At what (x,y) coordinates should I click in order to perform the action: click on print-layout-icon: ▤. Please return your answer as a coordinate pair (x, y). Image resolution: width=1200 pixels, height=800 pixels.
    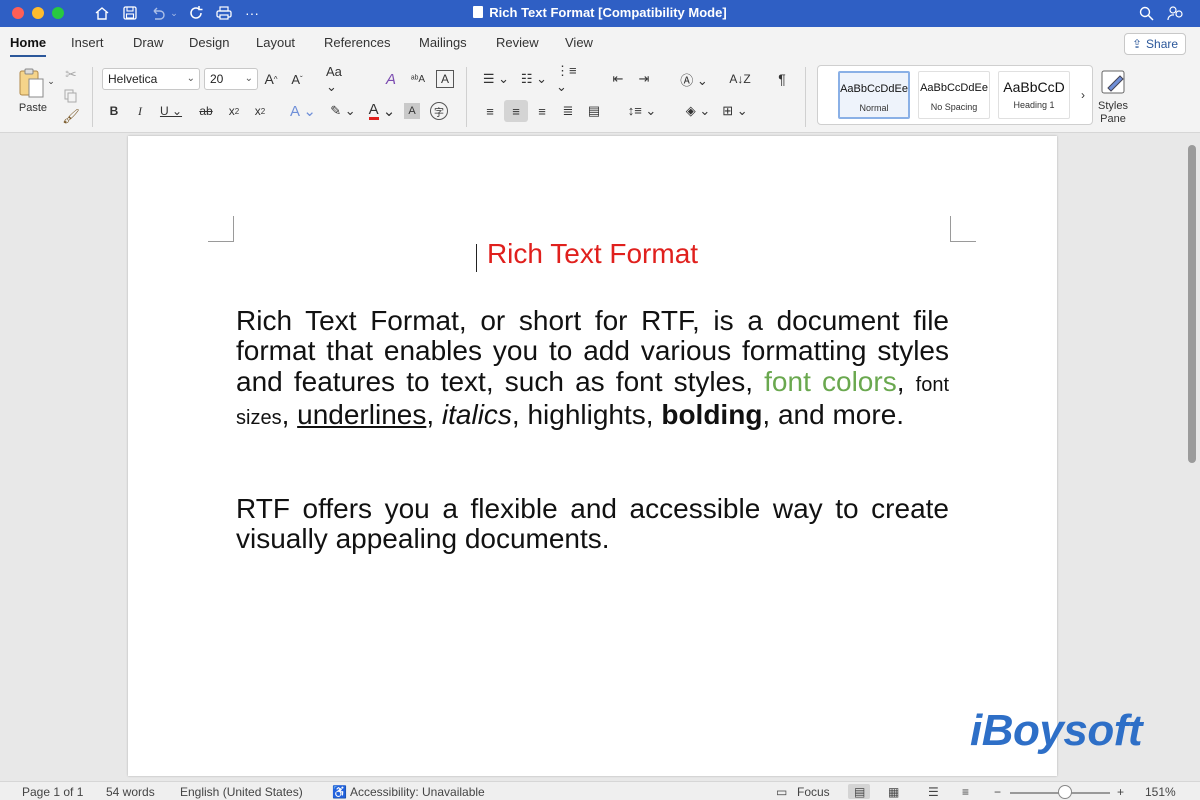
    Looking at the image, I should click on (860, 792).